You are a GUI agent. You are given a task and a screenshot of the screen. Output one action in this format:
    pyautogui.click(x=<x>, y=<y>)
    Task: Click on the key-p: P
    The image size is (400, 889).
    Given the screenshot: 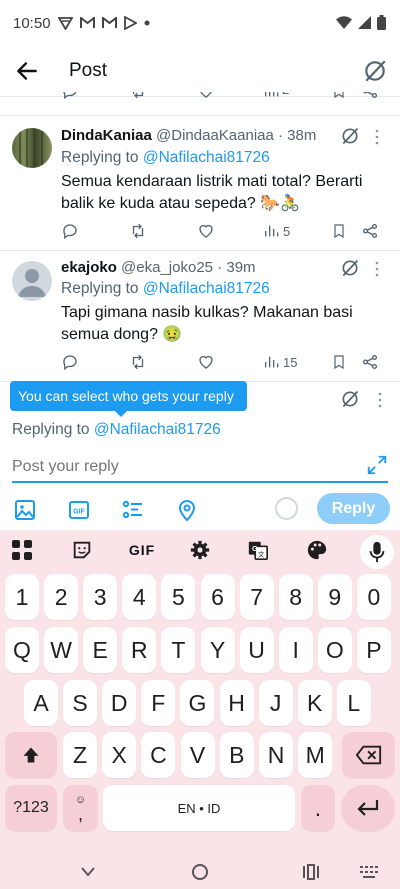 What is the action you would take?
    pyautogui.click(x=373, y=650)
    